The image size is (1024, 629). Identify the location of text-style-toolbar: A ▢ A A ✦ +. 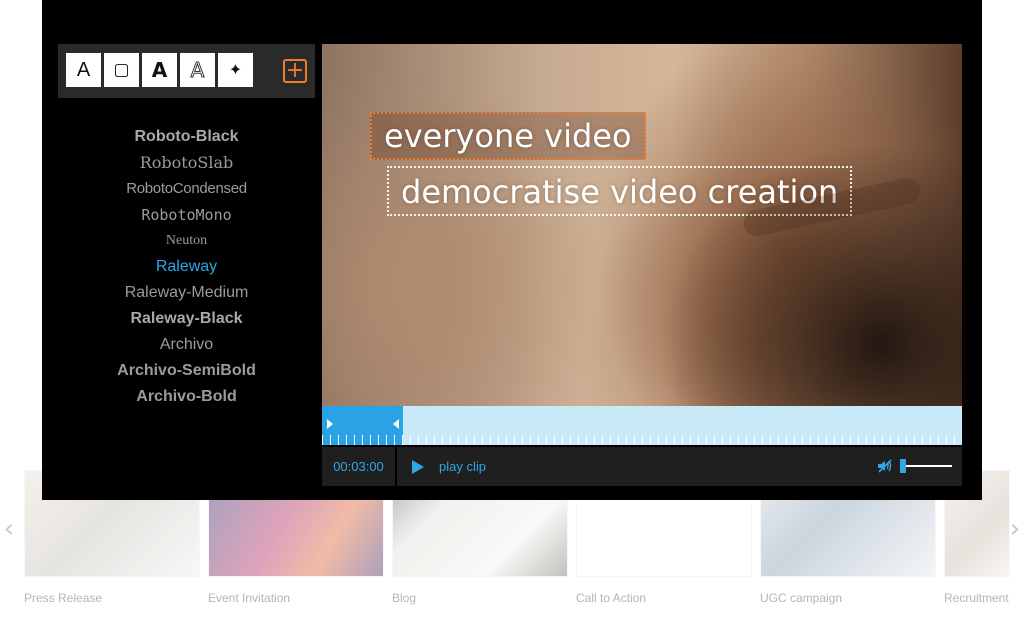
(186, 71).